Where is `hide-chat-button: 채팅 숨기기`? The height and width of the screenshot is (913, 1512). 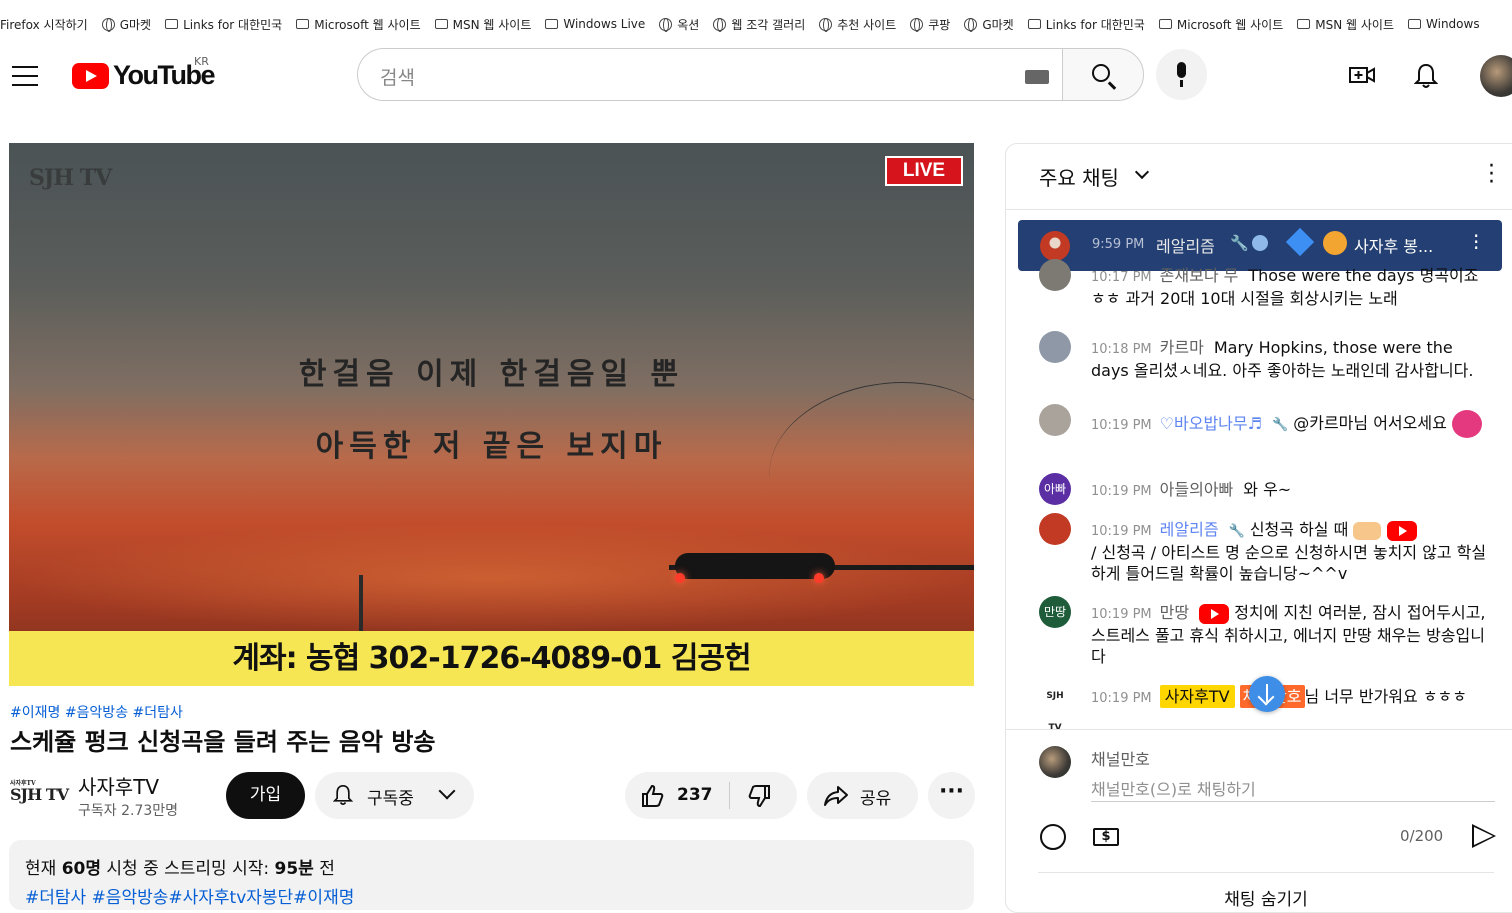
hide-chat-button: 채팅 숨기기 is located at coordinates (1266, 892).